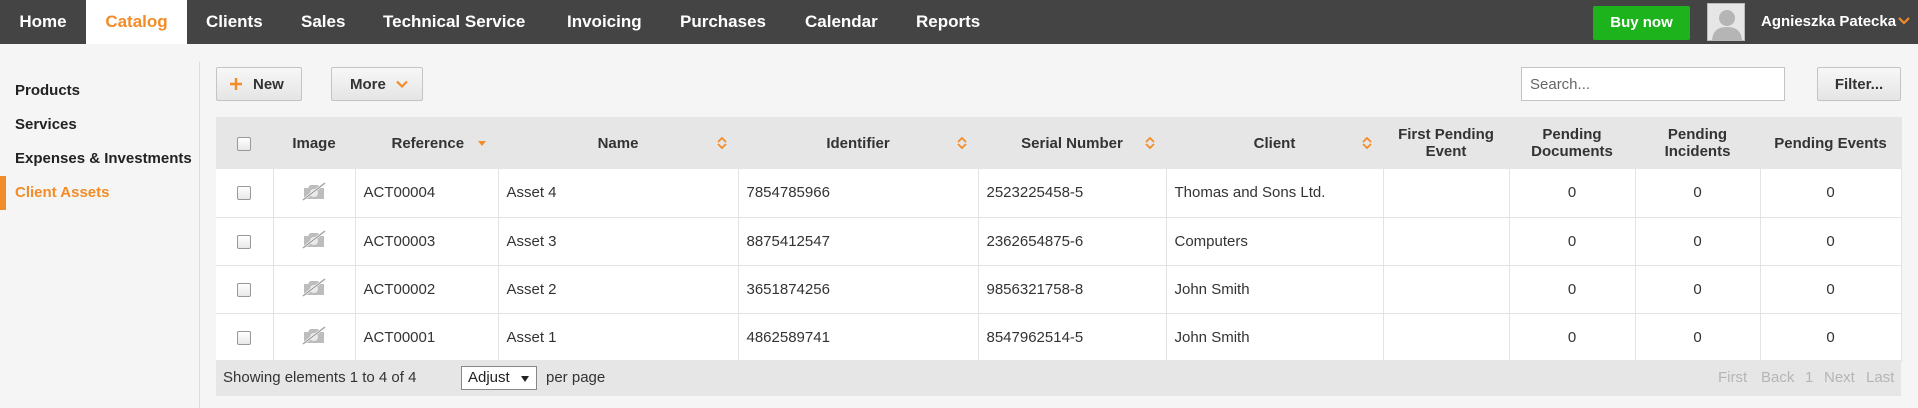 The image size is (1918, 408). What do you see at coordinates (1275, 337) in the screenshot?
I see `cell-client: John Smith` at bounding box center [1275, 337].